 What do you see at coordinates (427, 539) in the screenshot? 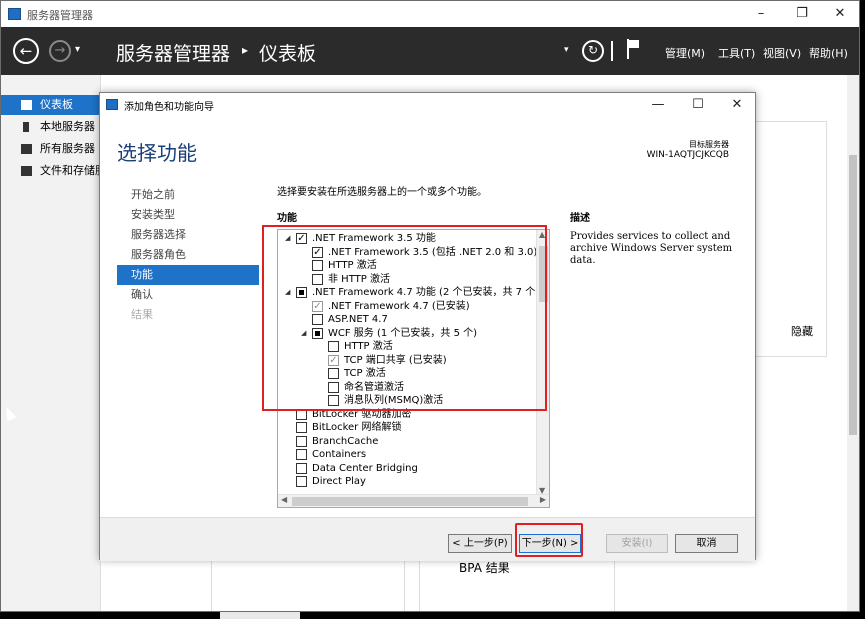
I see `wizard-footer: < 上一步(P) 下一步(N) > 安装(I) 取消` at bounding box center [427, 539].